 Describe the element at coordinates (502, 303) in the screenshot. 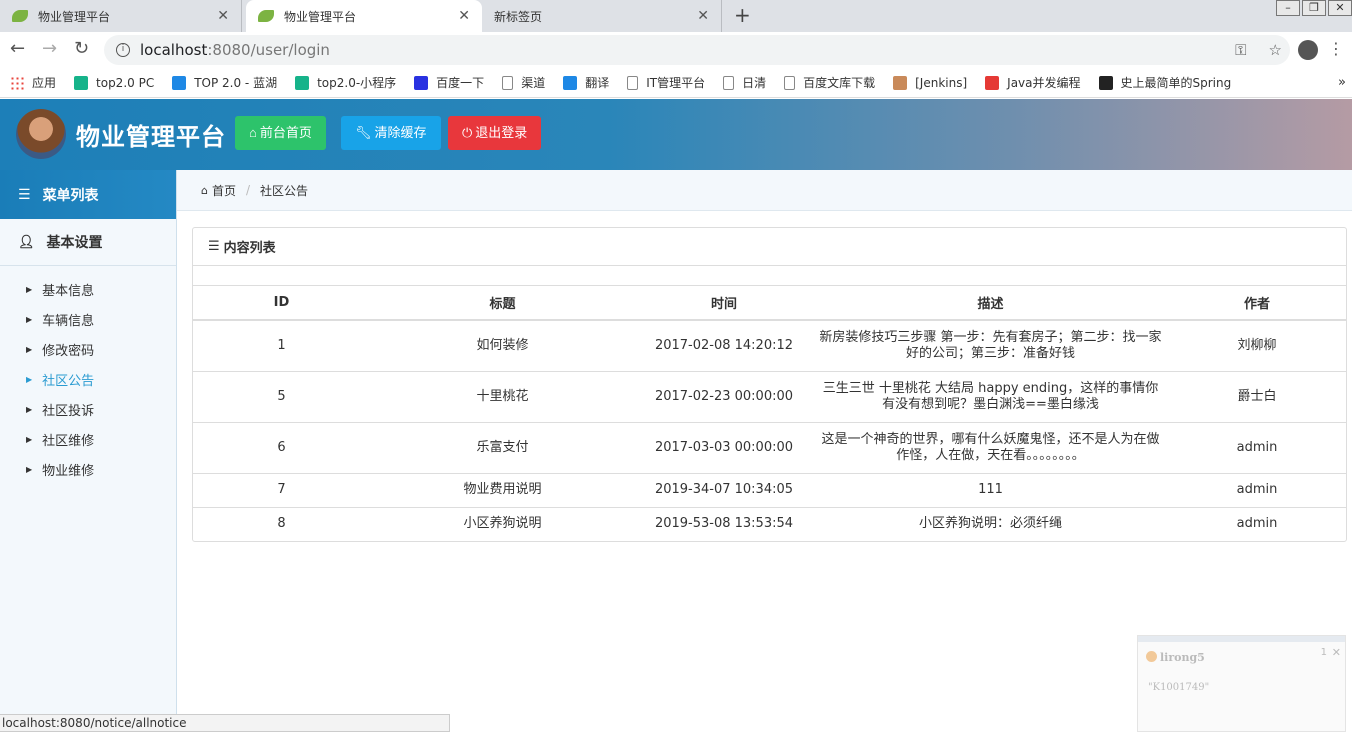

I see `column-header: 标题` at that location.